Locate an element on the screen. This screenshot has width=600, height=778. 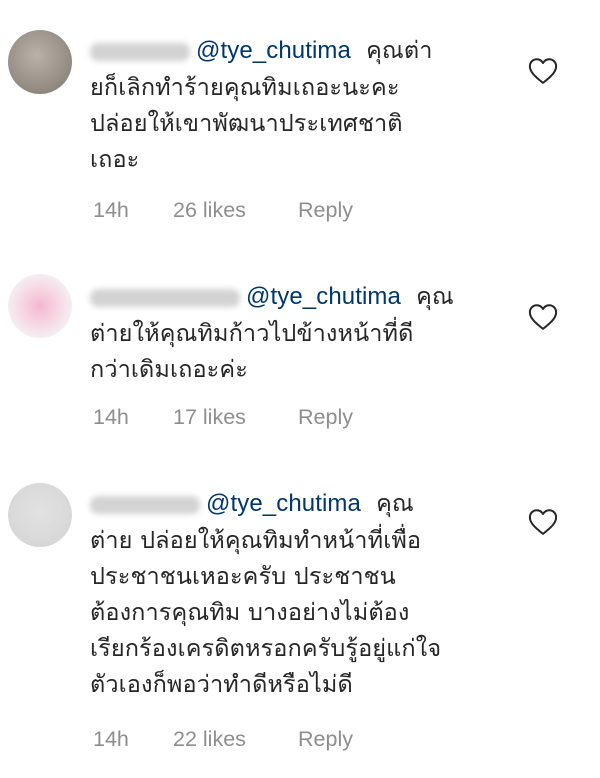
comment-meta: 14h 17 likes Reply is located at coordinates (223, 417).